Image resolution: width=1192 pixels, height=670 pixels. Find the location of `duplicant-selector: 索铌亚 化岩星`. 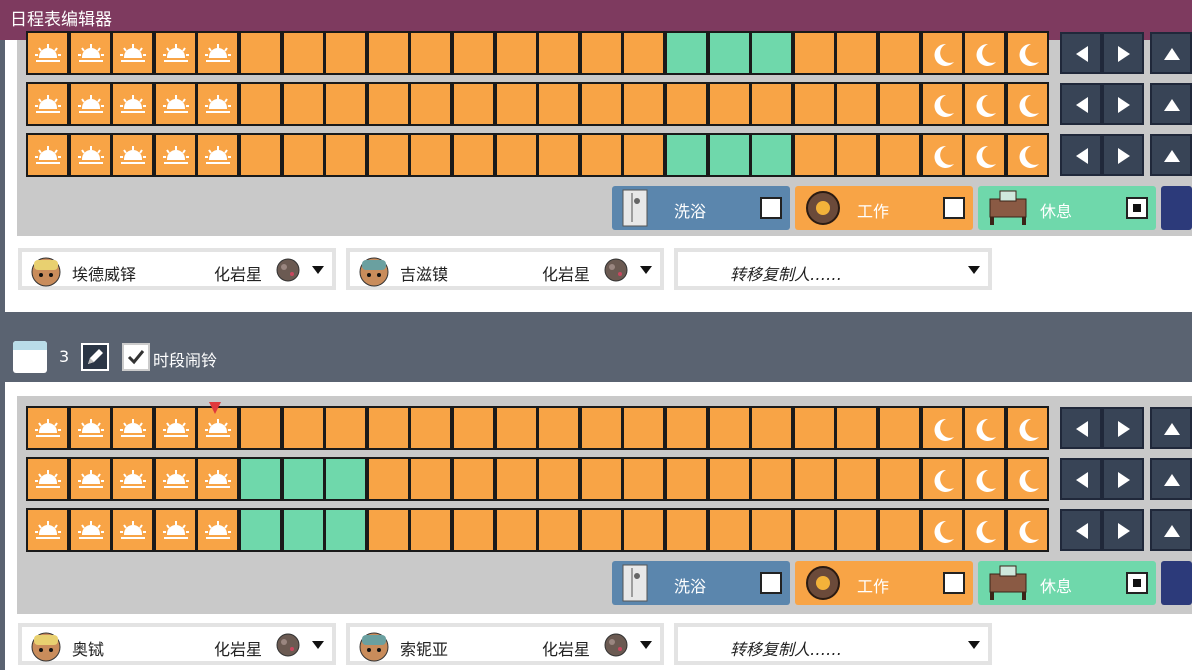

duplicant-selector: 索铌亚 化岩星 is located at coordinates (505, 644).